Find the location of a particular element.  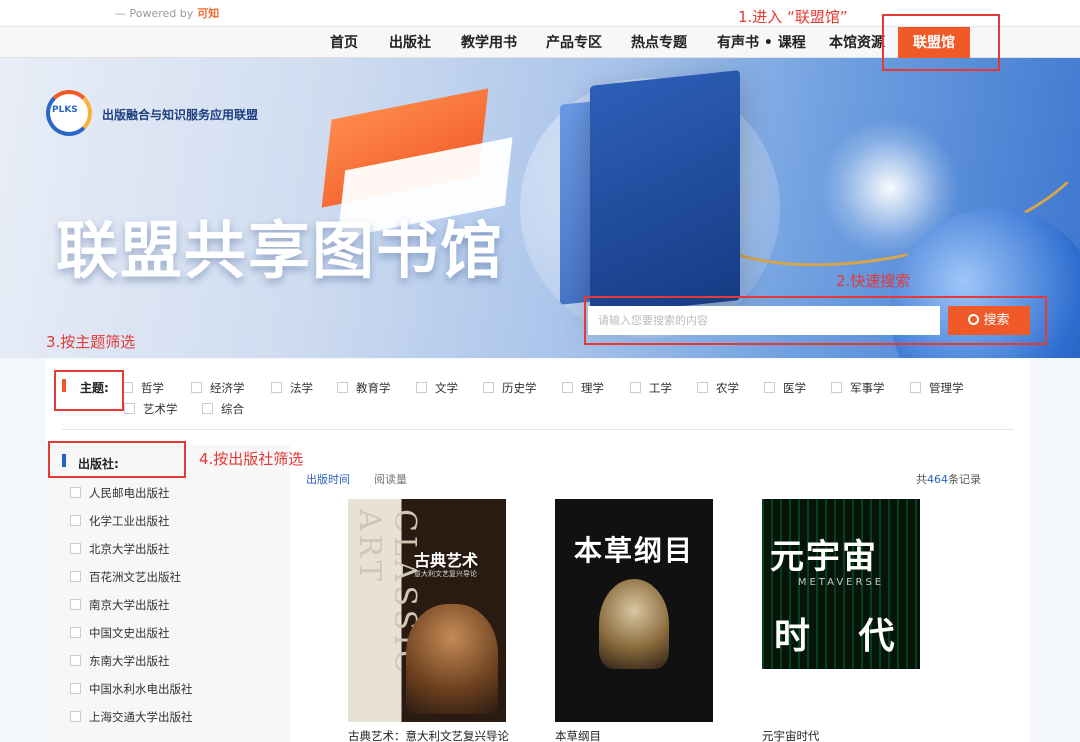

book-cover: CLASSIC ART 古典艺术 意大利文艺复兴导论 is located at coordinates (427, 610).